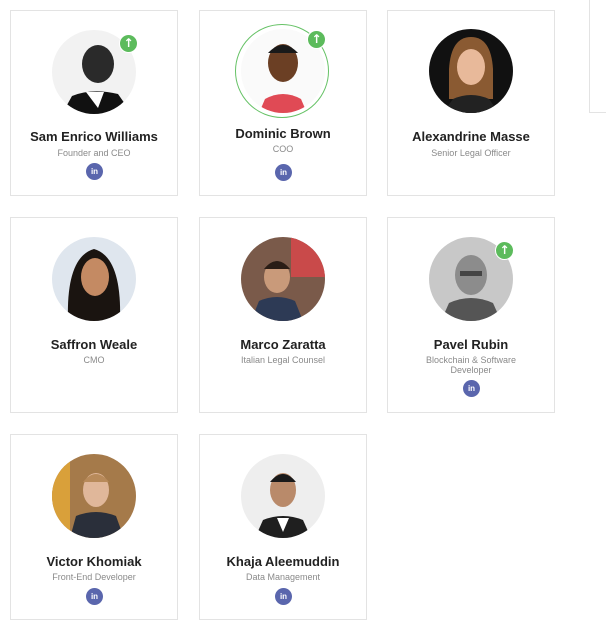 The image size is (606, 640). I want to click on member-name: Saffron Weale, so click(94, 344).